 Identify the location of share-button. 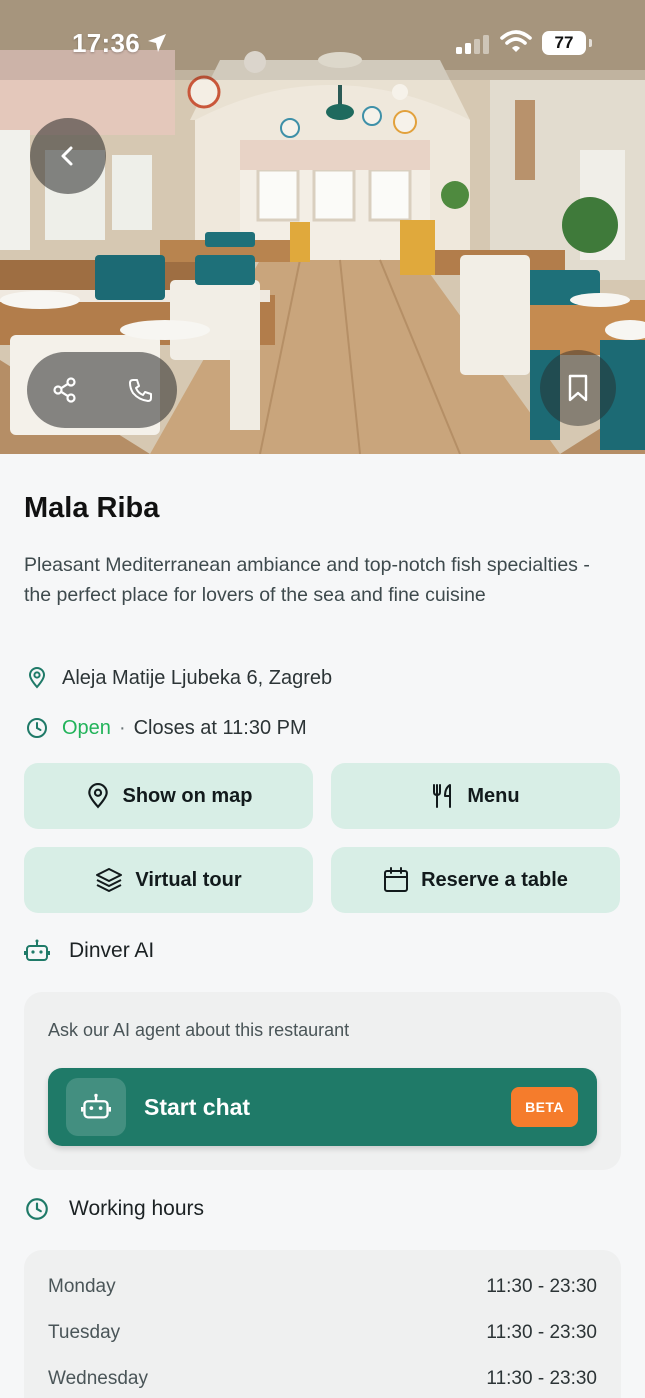
(65, 392).